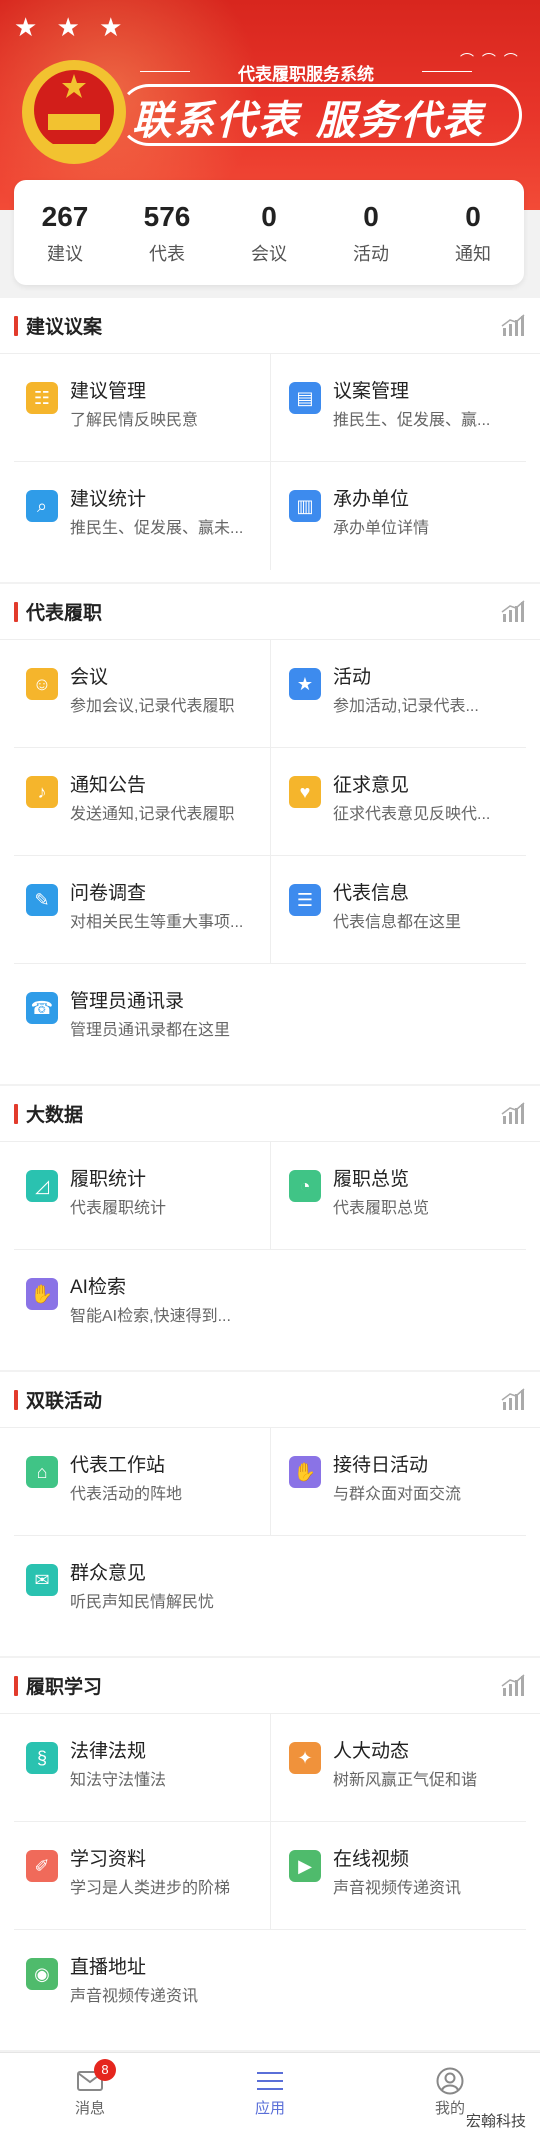 Image resolution: width=540 pixels, height=2134 pixels. Describe the element at coordinates (108, 1179) in the screenshot. I see `menu-item-title: 履职统计` at that location.